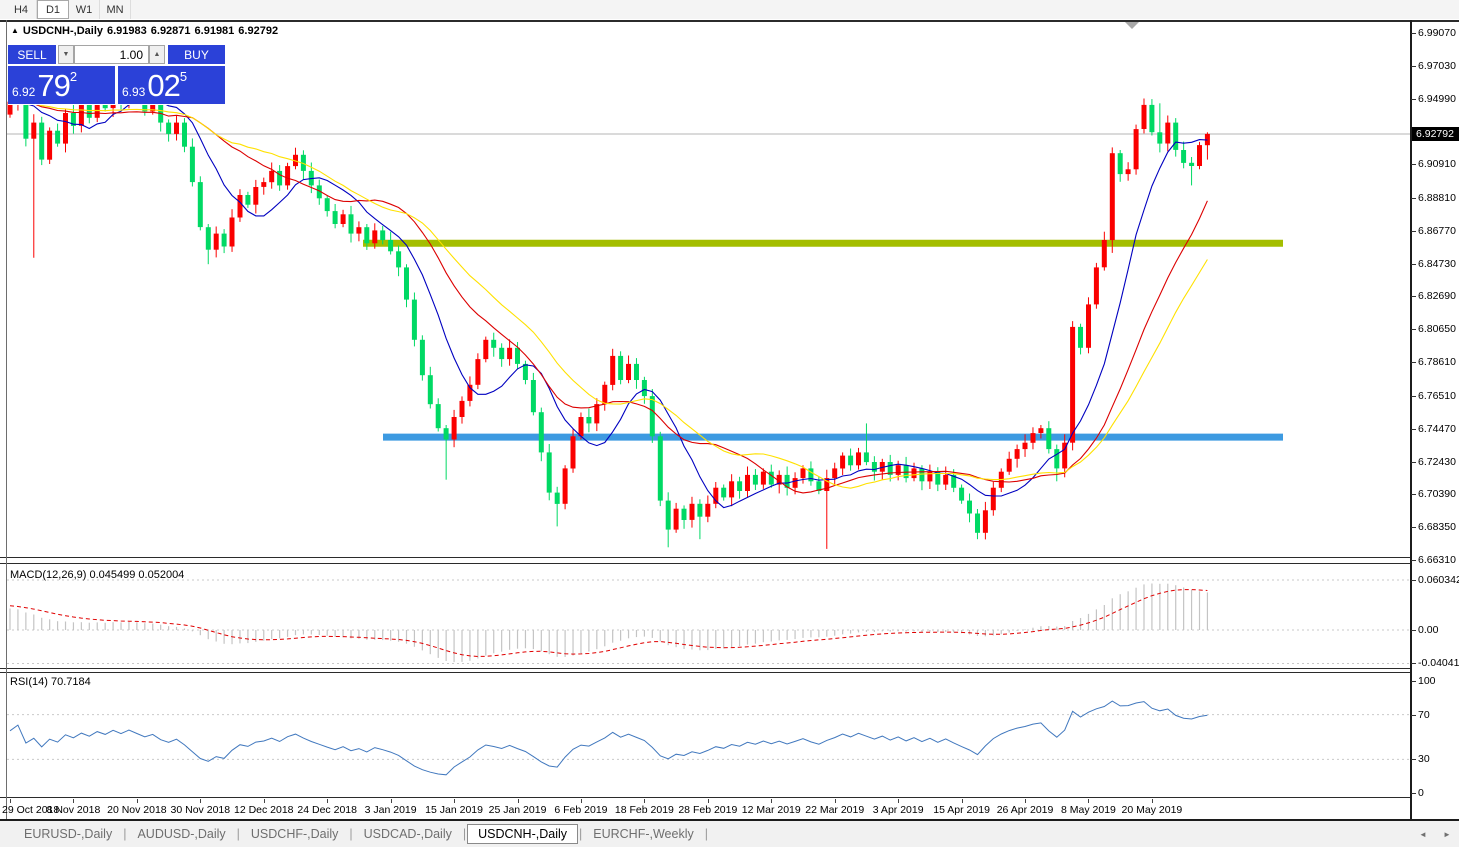 This screenshot has height=847, width=1459. What do you see at coordinates (61, 85) in the screenshot?
I see `sell-price-display: 6.92 79 2` at bounding box center [61, 85].